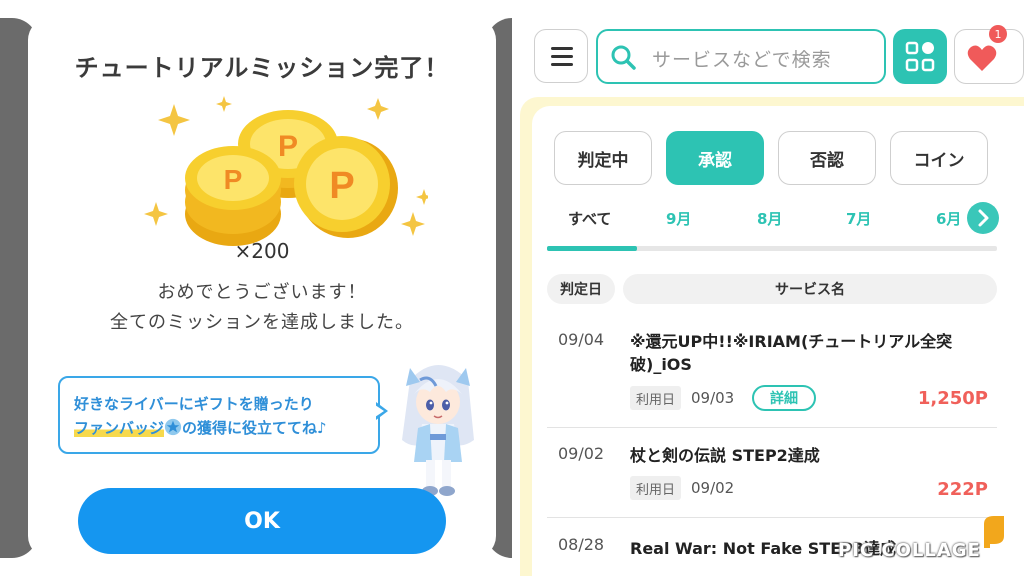 Image resolution: width=1024 pixels, height=576 pixels. I want to click on row-service-name: ※還元UP中!!※IRIAM(チュートリアル全突破)_iOS, so click(791, 353).